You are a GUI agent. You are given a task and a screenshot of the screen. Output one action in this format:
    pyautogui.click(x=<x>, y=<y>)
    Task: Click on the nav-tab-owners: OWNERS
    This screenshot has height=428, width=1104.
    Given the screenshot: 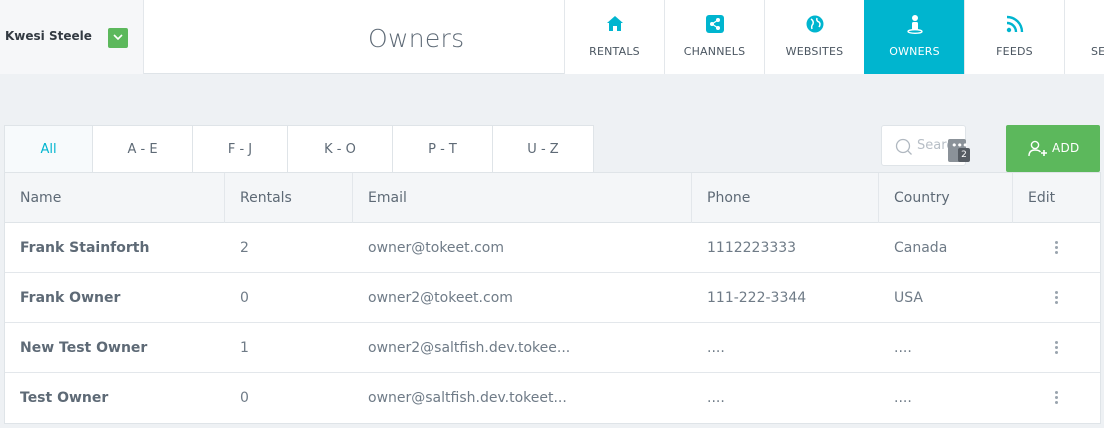 What is the action you would take?
    pyautogui.click(x=914, y=37)
    